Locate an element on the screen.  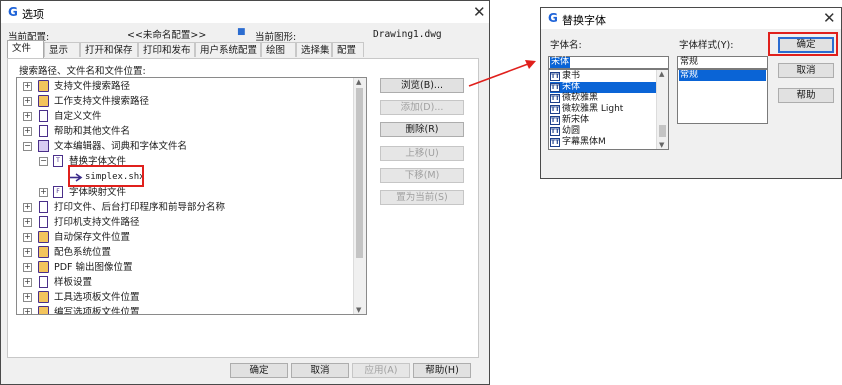
font-cancel-button: 取消 is located at coordinates (806, 70).